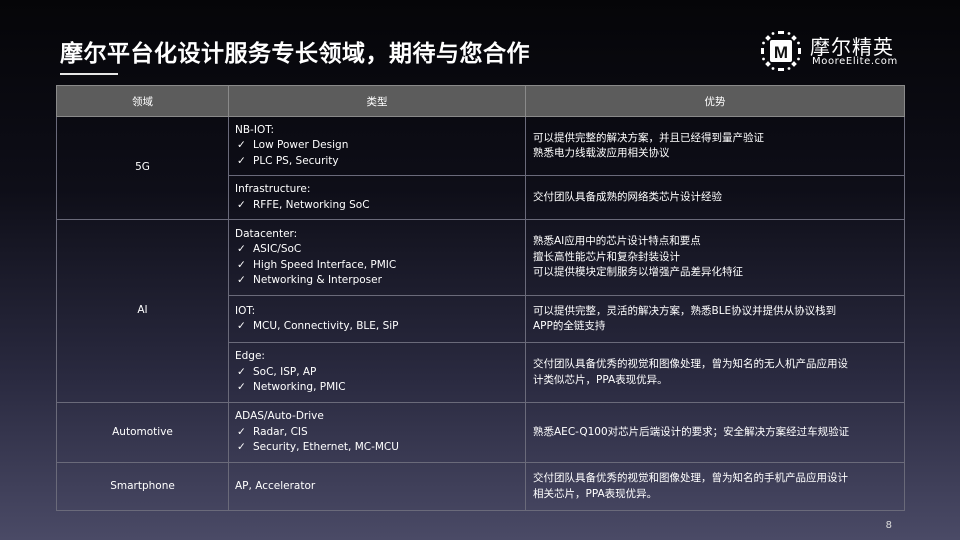 The image size is (960, 540). What do you see at coordinates (142, 311) in the screenshot?
I see `domain-cell-ai: AI` at bounding box center [142, 311].